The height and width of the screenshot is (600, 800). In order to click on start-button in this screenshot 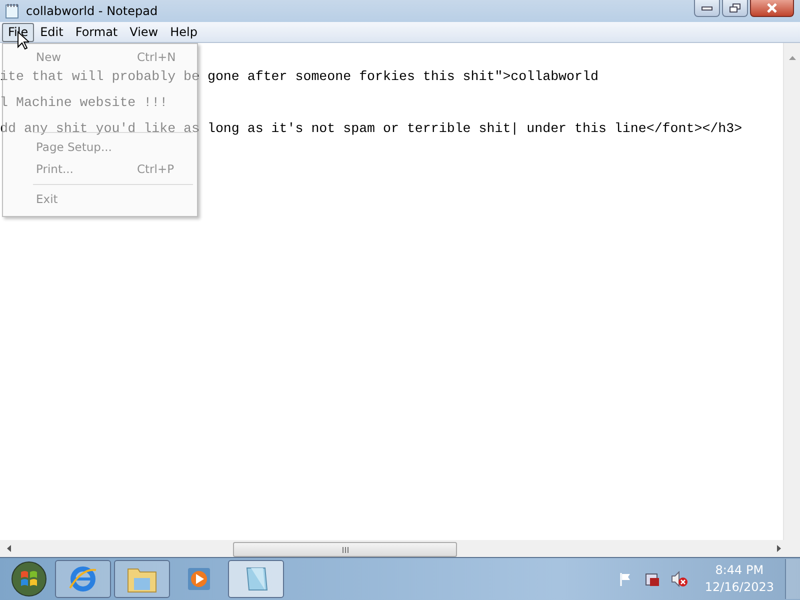, I will do `click(29, 579)`.